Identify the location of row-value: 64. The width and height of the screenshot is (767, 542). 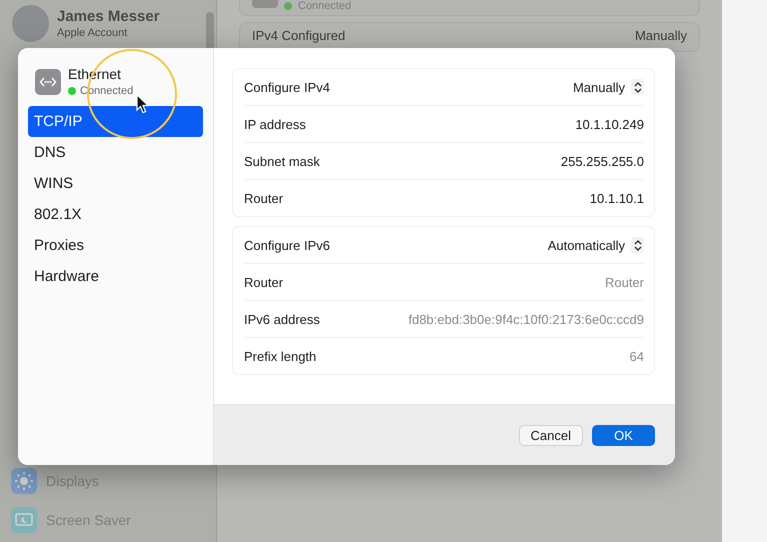
(637, 356).